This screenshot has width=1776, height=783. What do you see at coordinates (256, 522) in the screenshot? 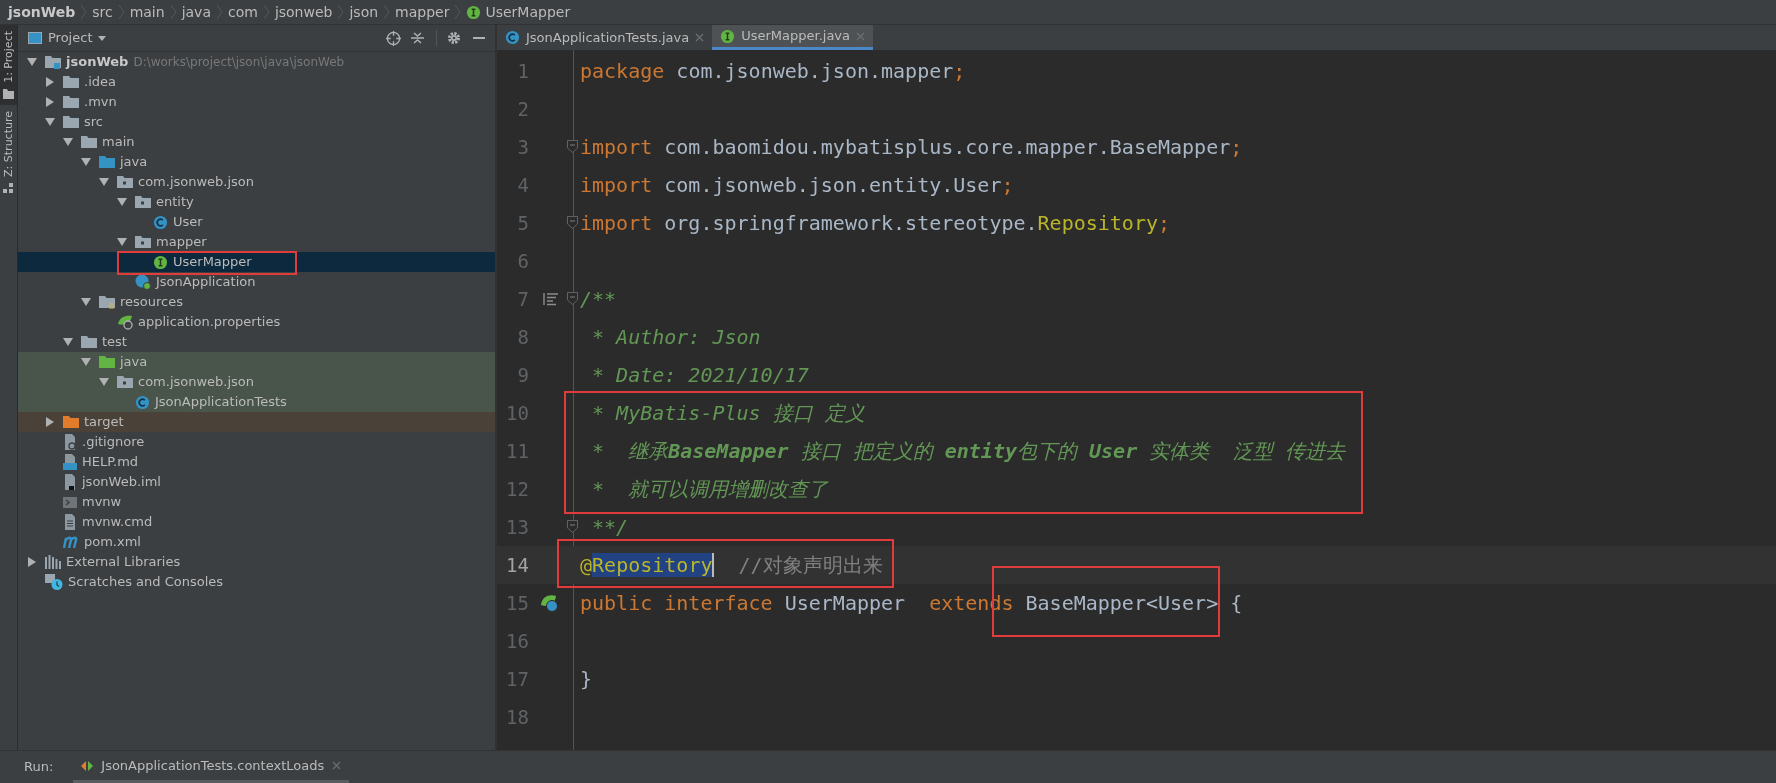
I see `tree-row: mvnw.cmd` at bounding box center [256, 522].